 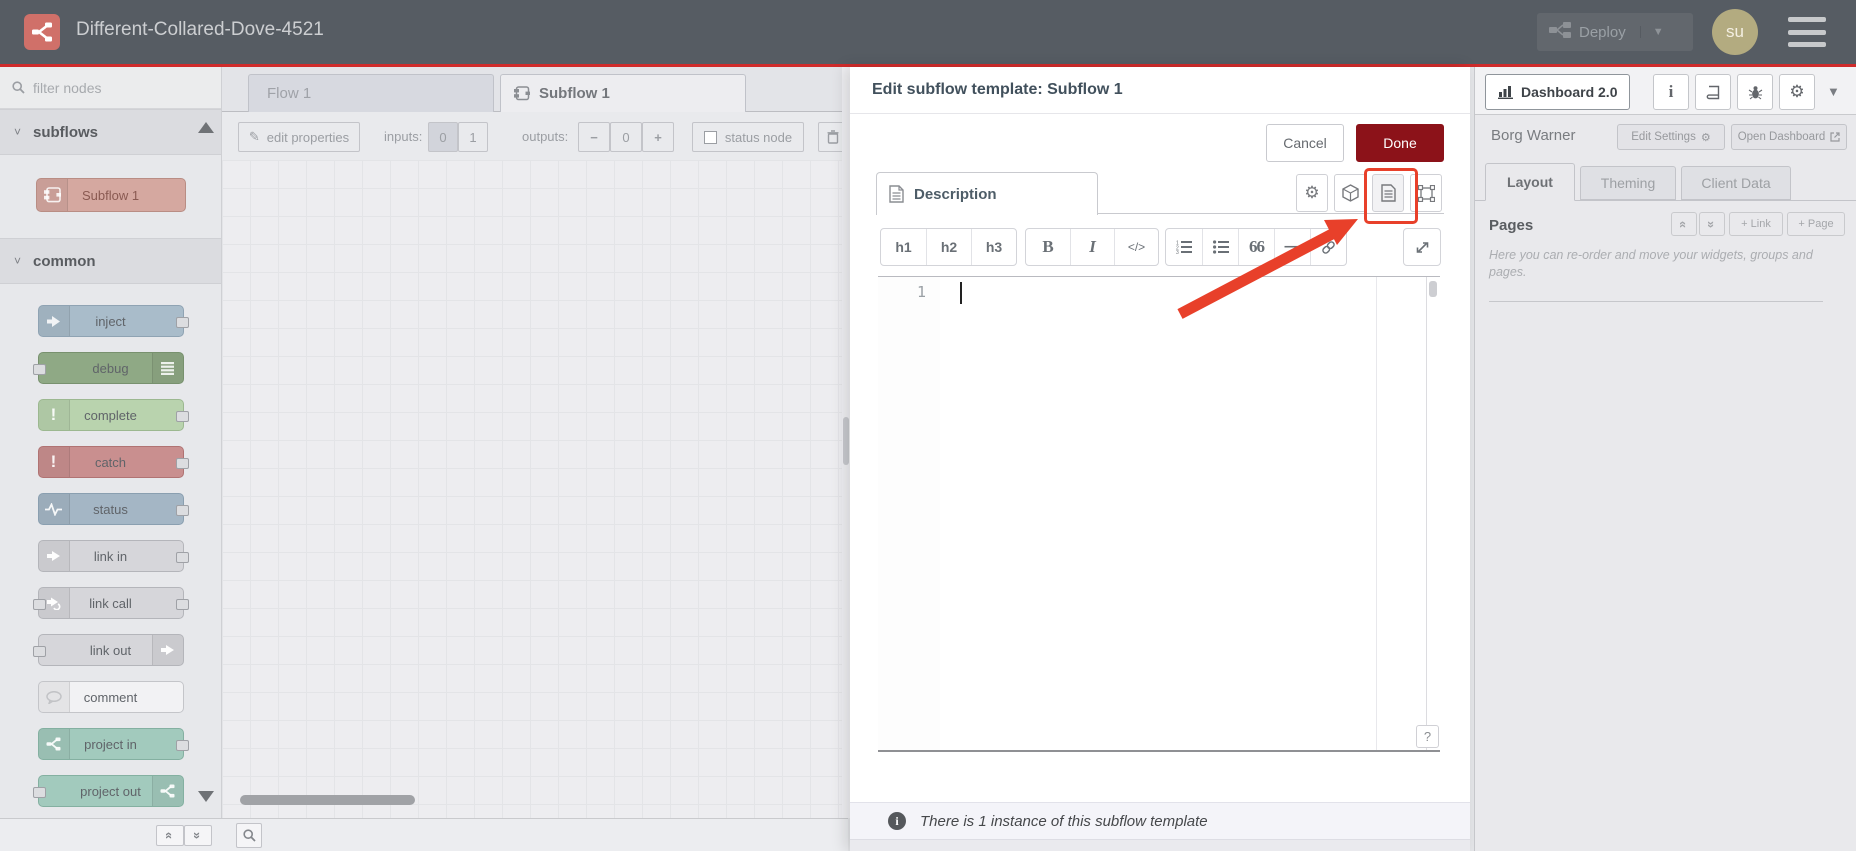 I want to click on palette-expand-all-button: », so click(x=198, y=835).